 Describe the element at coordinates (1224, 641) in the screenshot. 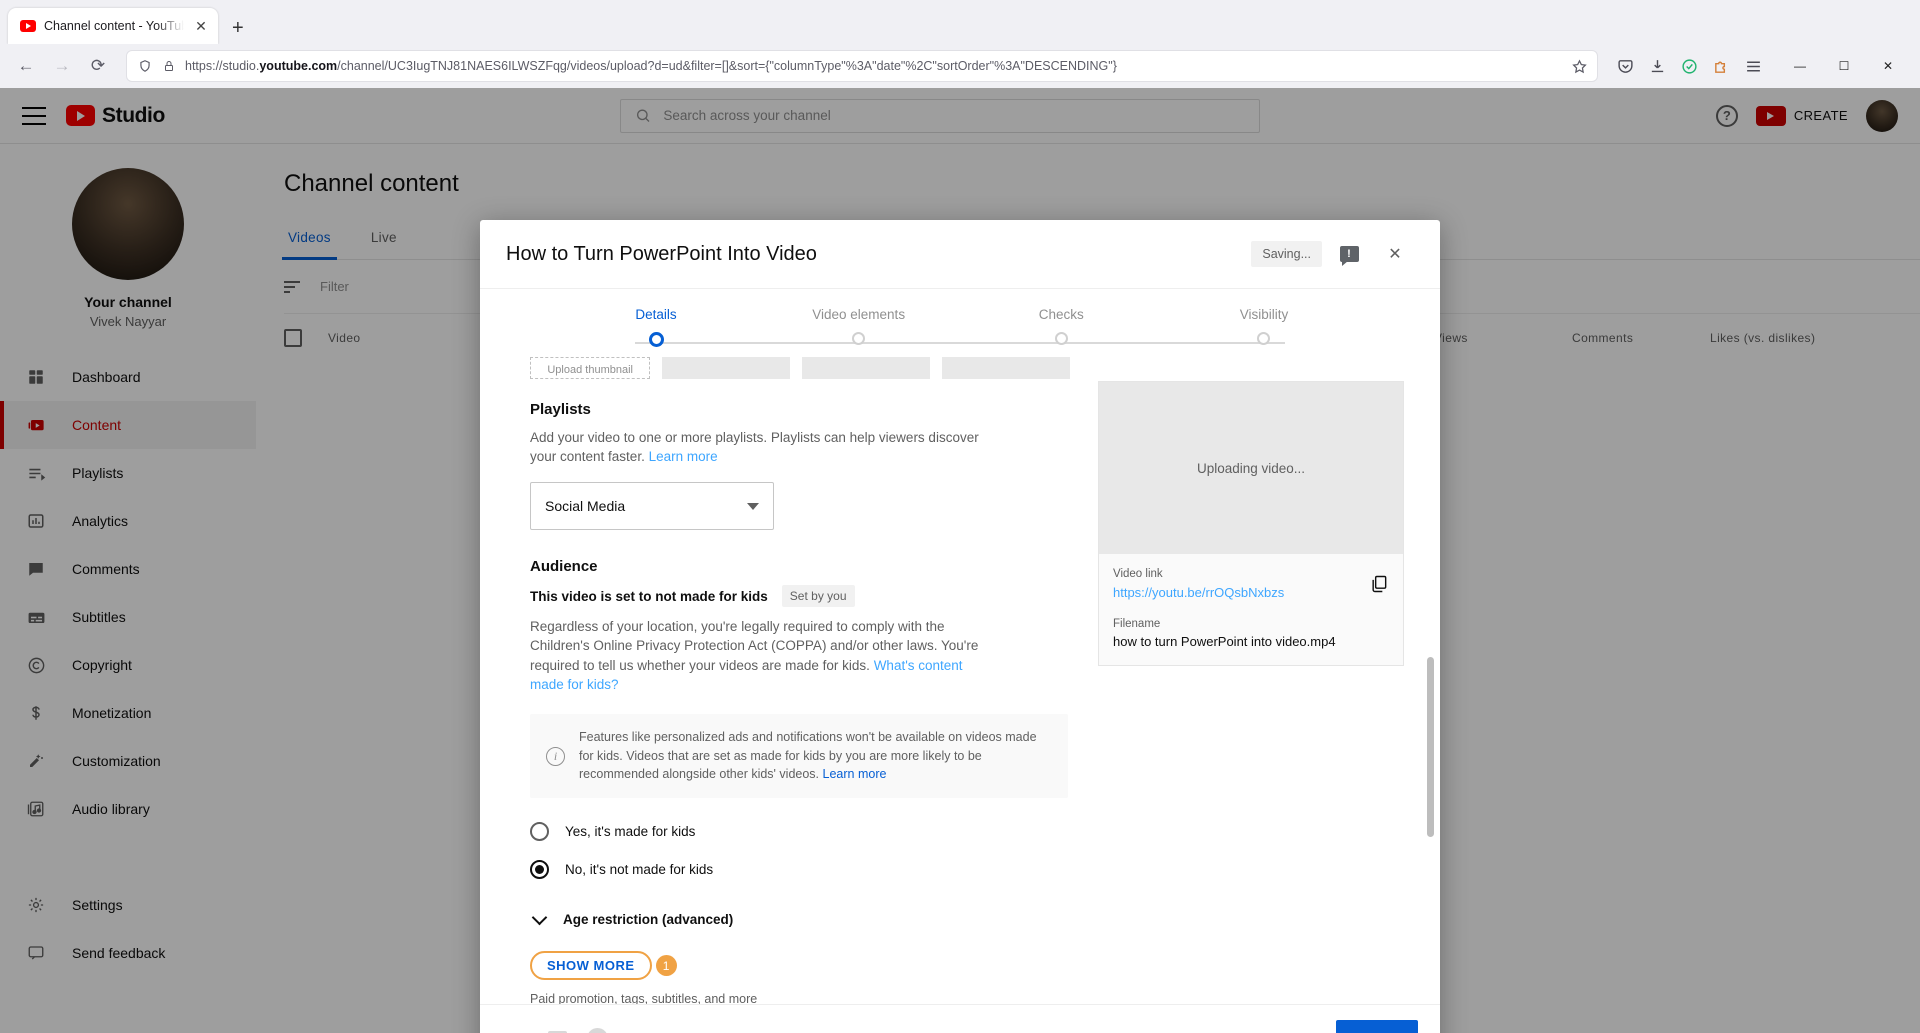

I see `filename-value: how to turn PowerPoint into video.mp4` at that location.